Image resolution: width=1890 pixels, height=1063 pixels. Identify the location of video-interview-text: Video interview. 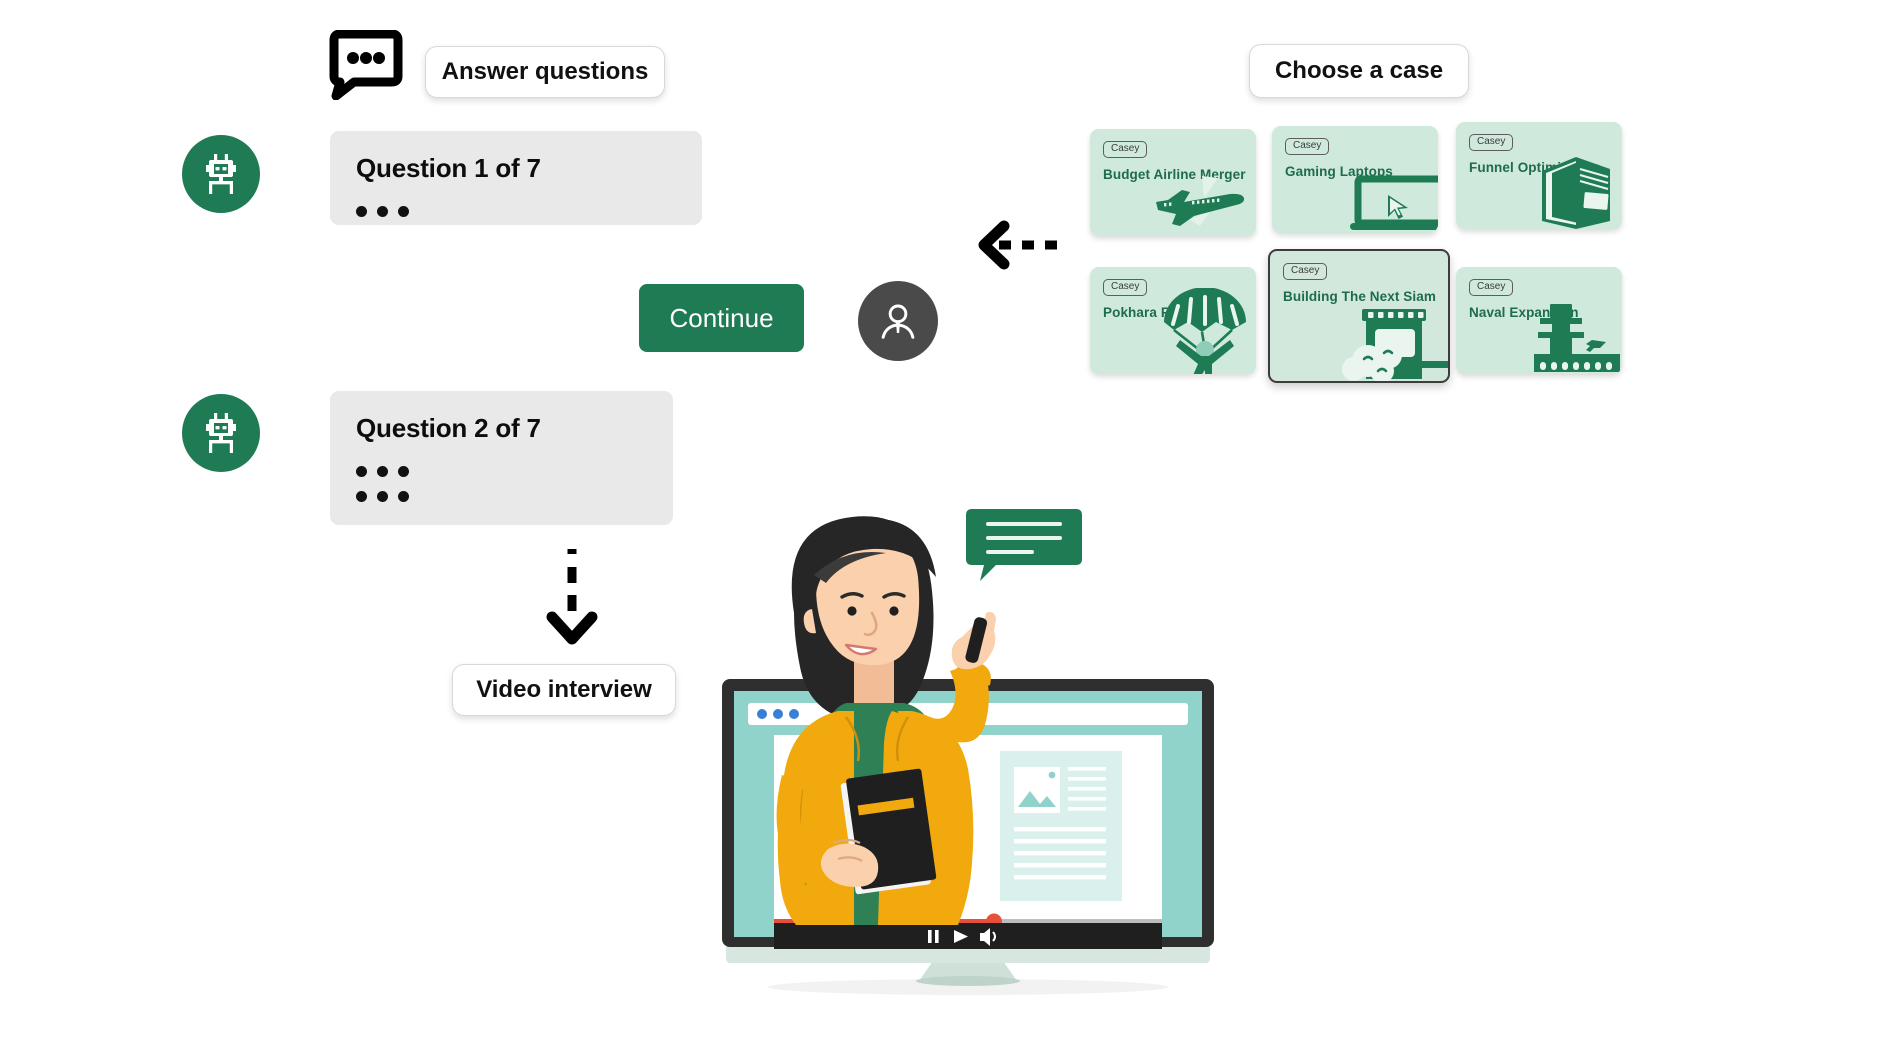
(564, 689).